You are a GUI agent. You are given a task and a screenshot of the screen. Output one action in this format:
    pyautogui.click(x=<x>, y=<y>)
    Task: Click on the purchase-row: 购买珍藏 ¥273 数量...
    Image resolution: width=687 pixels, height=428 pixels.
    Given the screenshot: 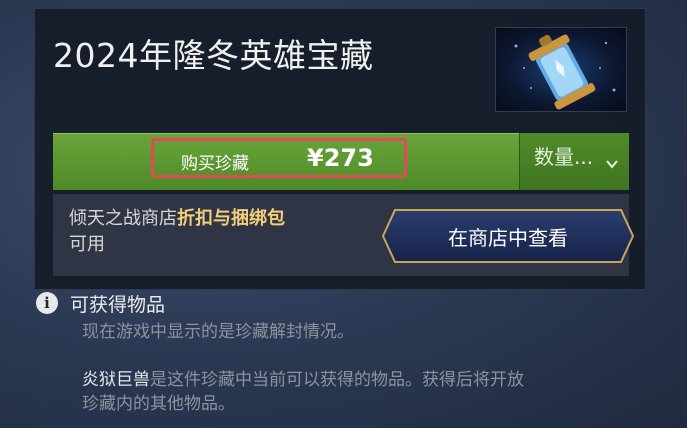 What is the action you would take?
    pyautogui.click(x=341, y=161)
    